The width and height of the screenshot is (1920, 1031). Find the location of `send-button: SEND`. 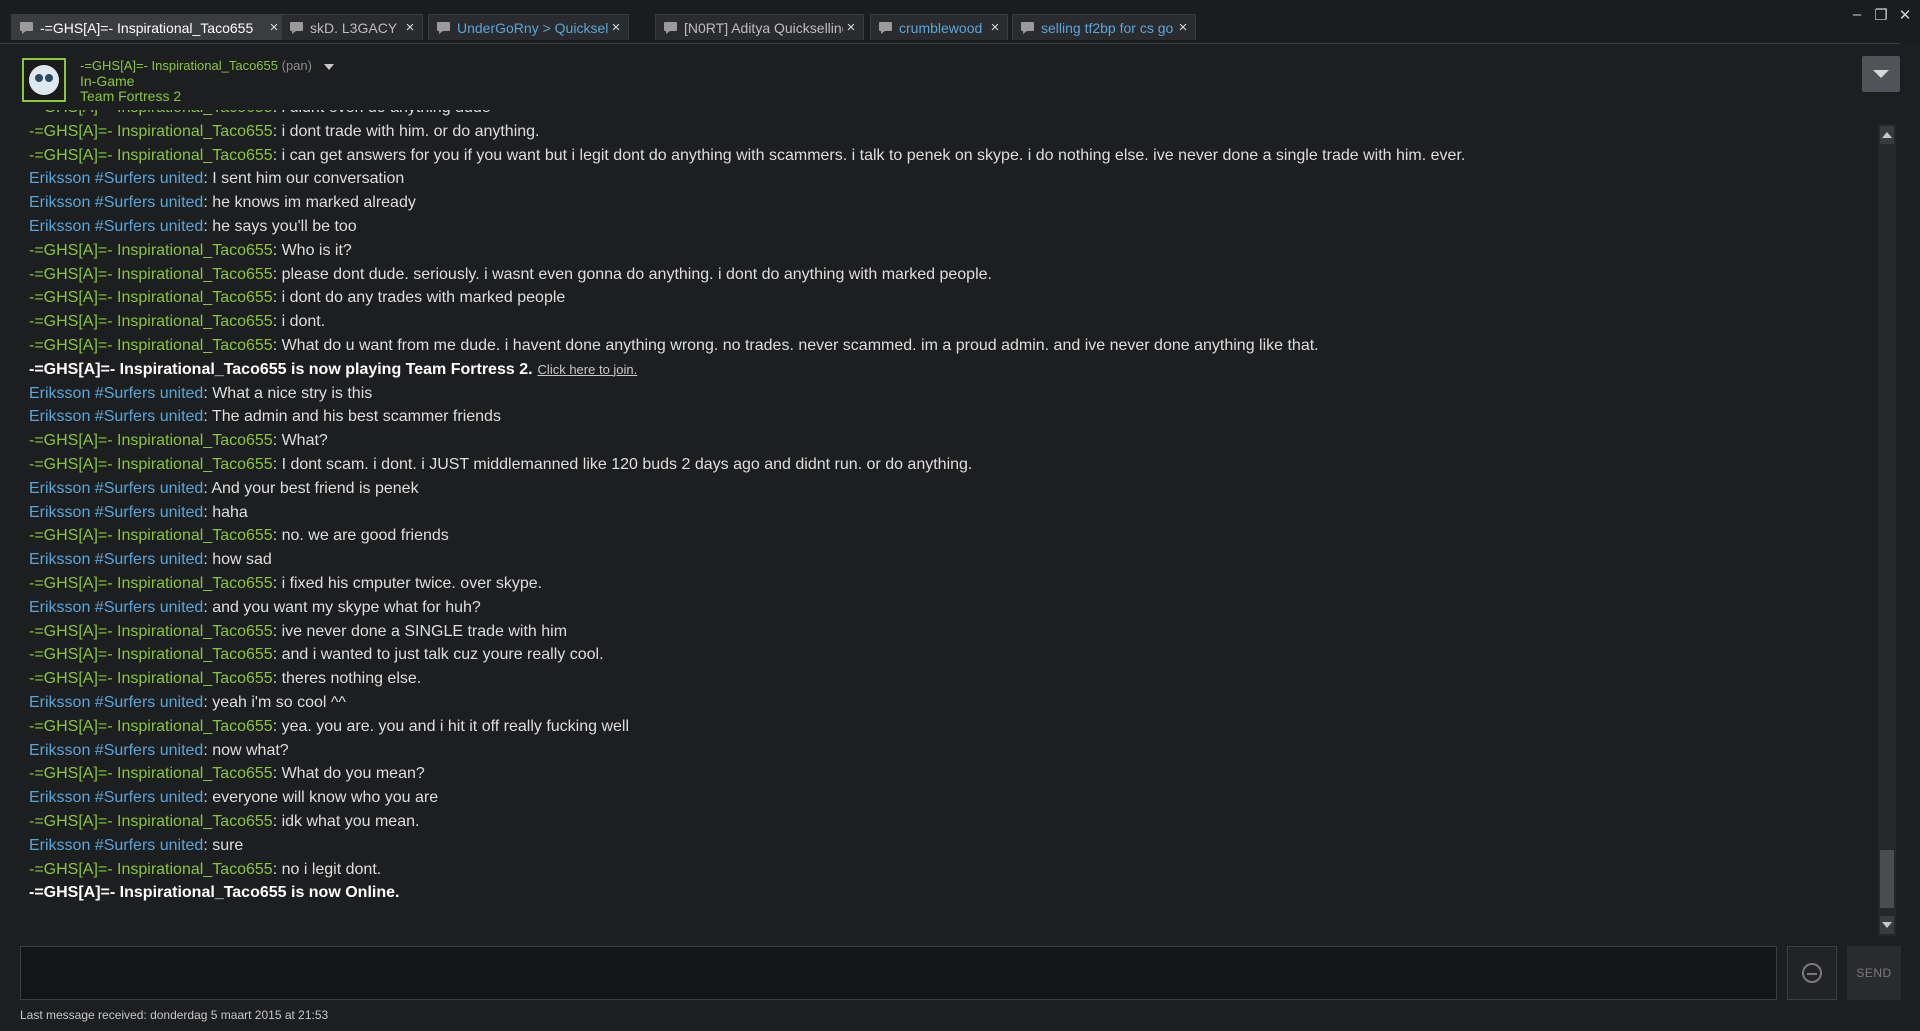

send-button: SEND is located at coordinates (1874, 973).